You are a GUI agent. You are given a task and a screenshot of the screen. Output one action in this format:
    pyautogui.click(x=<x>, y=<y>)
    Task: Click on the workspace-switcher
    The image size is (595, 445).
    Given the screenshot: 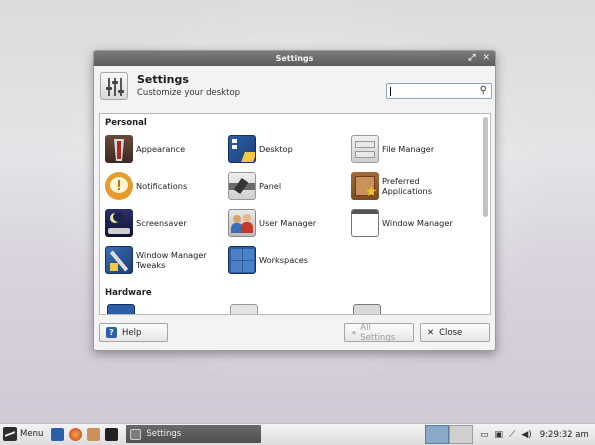 What is the action you would take?
    pyautogui.click(x=449, y=434)
    